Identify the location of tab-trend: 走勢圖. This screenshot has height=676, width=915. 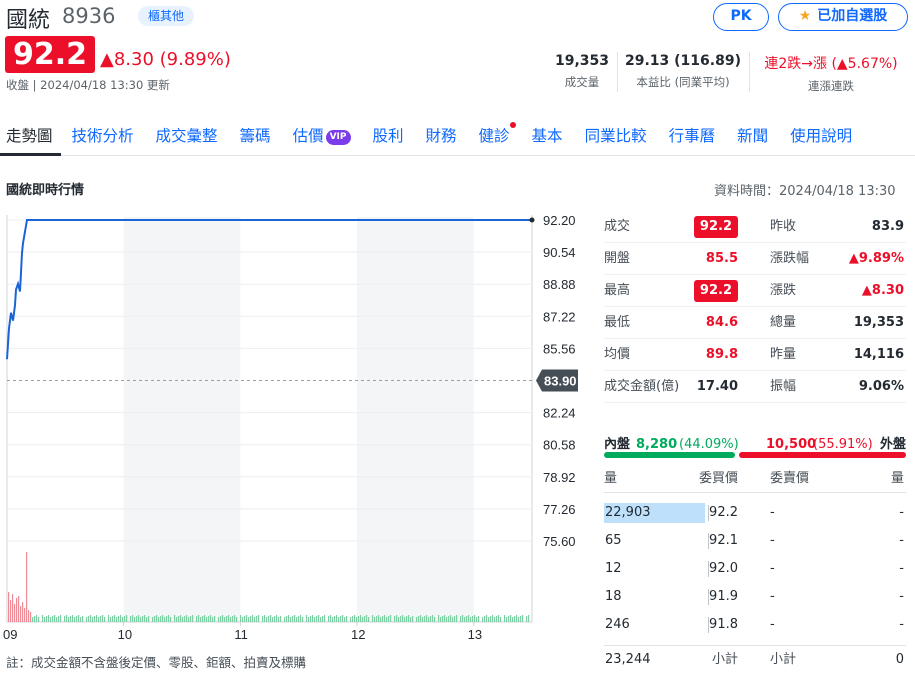
(30, 138).